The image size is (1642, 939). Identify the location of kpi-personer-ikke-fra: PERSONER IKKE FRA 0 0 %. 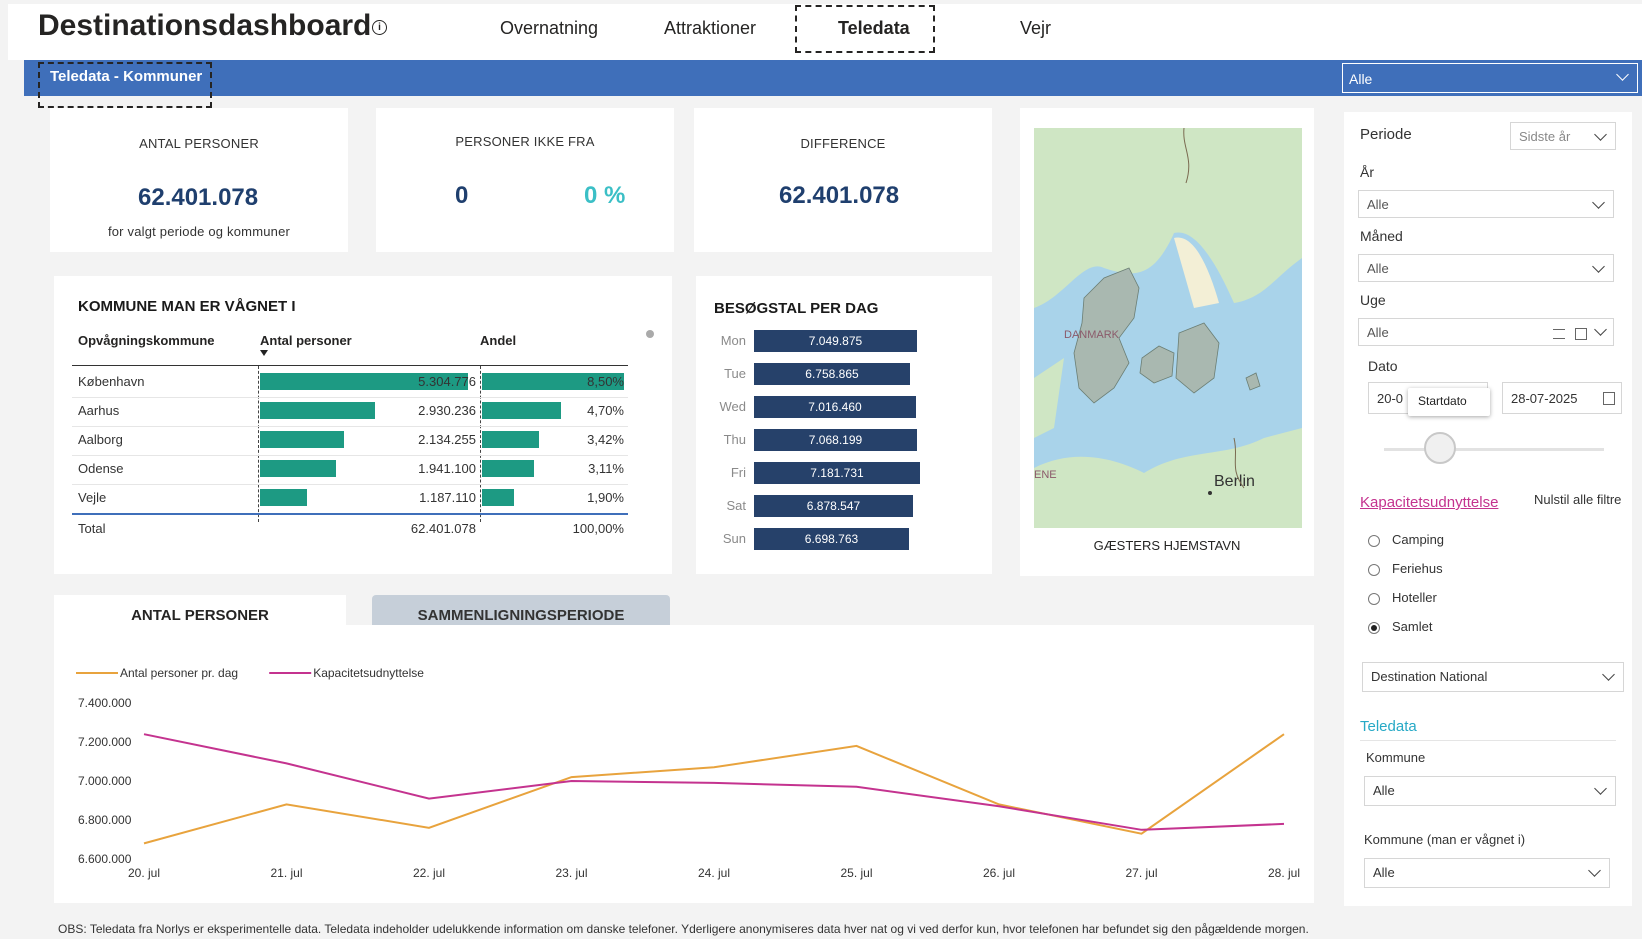
(525, 180).